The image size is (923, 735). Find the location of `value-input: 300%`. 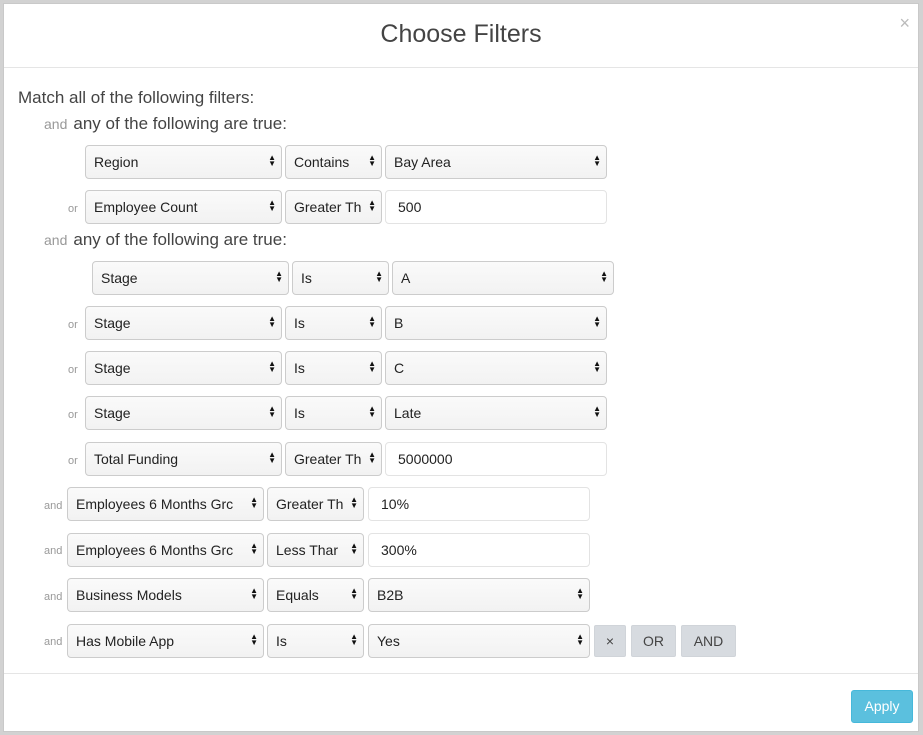

value-input: 300% is located at coordinates (479, 550).